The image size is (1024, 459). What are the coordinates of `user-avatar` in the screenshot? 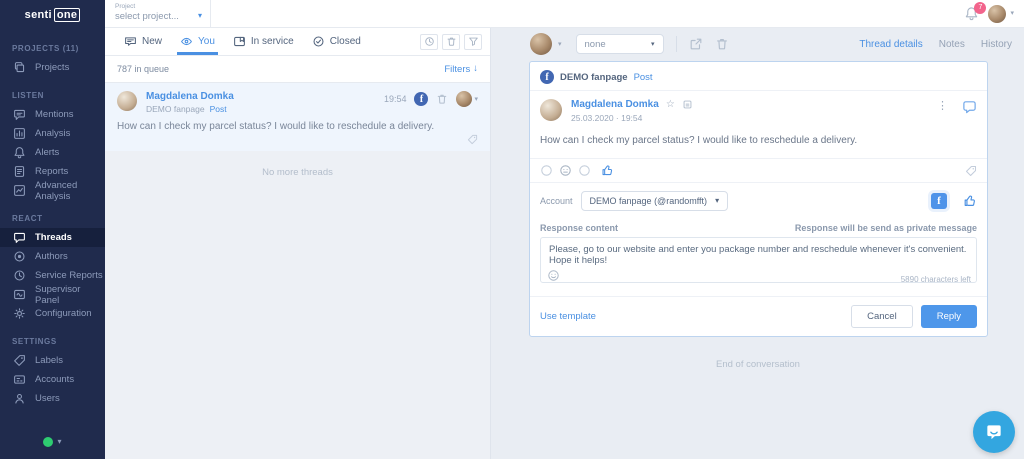 It's located at (997, 13).